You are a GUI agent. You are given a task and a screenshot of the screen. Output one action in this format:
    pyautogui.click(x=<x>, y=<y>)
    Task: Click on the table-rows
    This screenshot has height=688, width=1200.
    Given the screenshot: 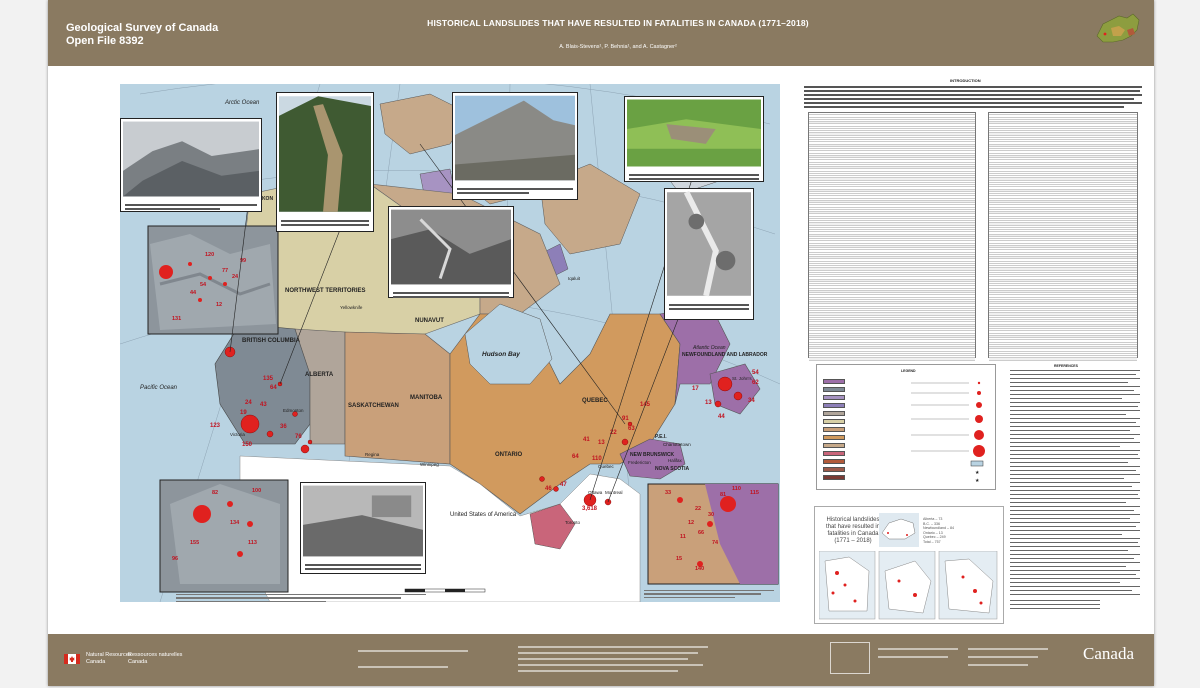 What is the action you would take?
    pyautogui.click(x=892, y=237)
    